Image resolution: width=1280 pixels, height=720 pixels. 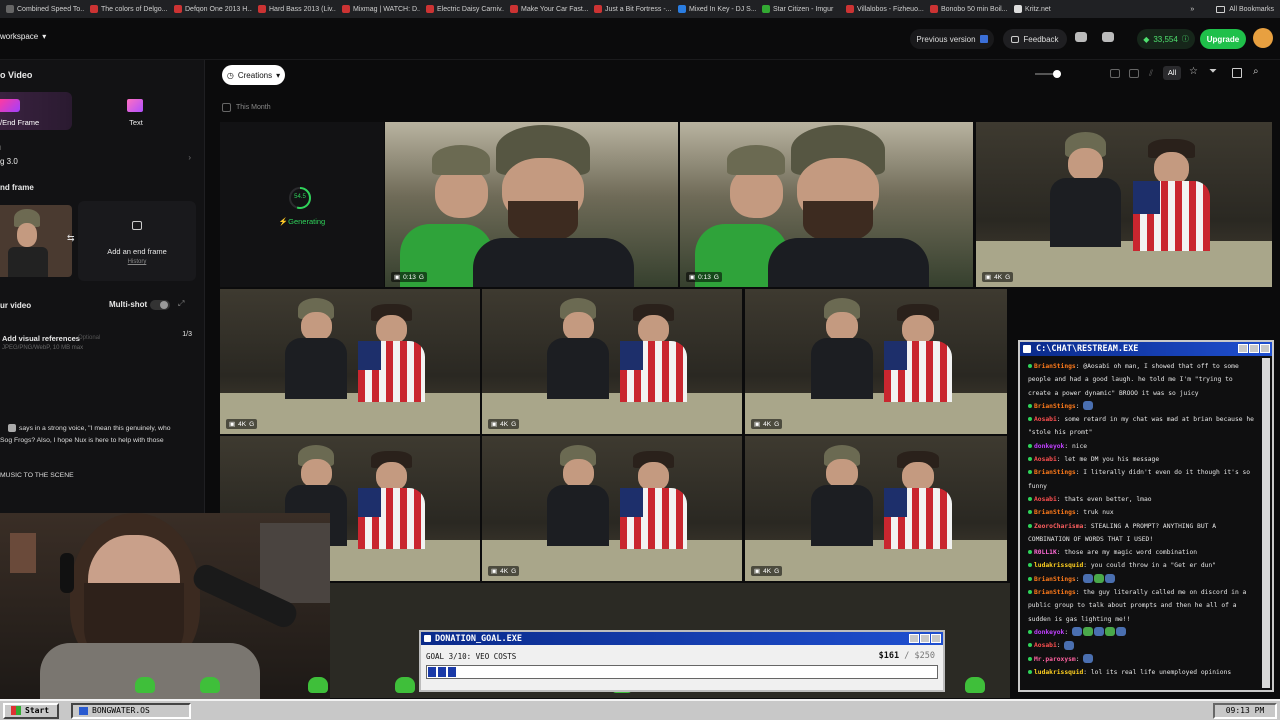 I want to click on upgrade-button: Upgrade, so click(x=1223, y=39).